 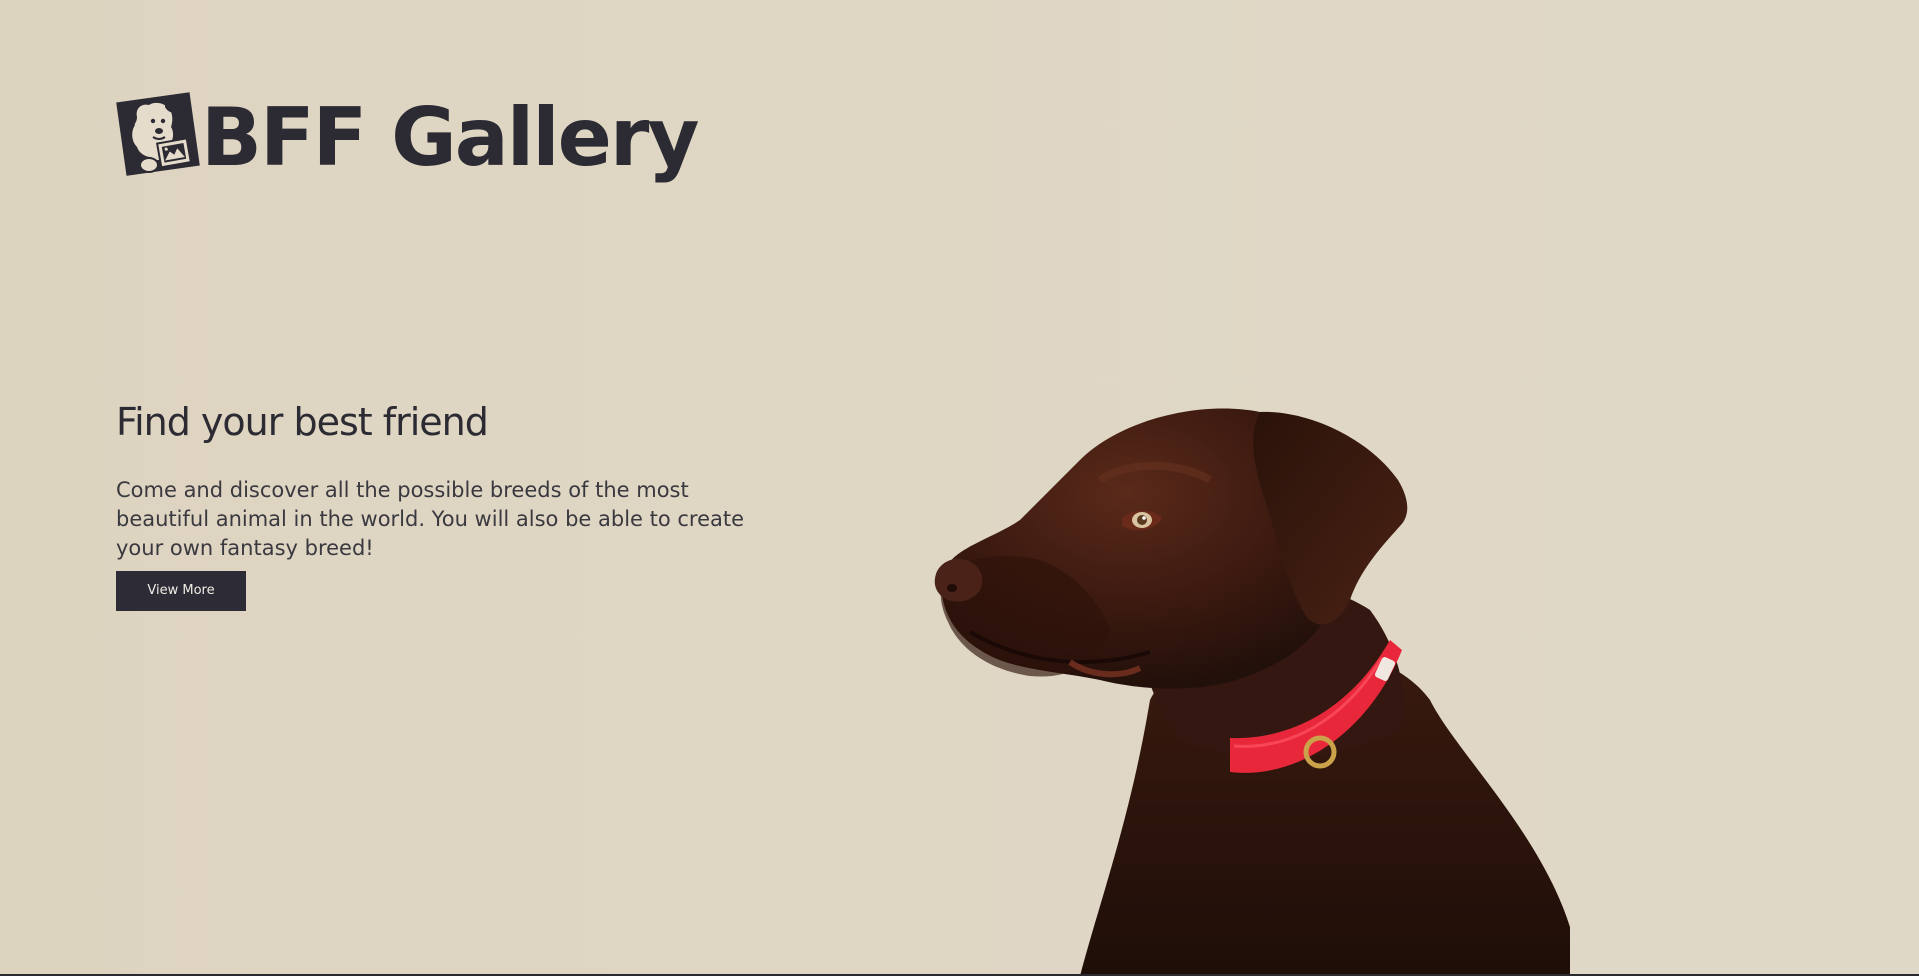 I want to click on site-title: BFF Gallery, so click(x=450, y=137).